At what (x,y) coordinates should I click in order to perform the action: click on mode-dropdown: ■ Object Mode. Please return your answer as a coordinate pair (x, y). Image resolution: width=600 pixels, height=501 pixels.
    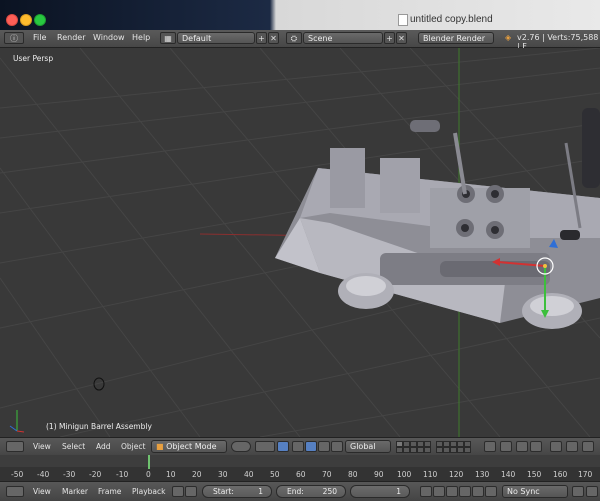
    Looking at the image, I should click on (189, 446).